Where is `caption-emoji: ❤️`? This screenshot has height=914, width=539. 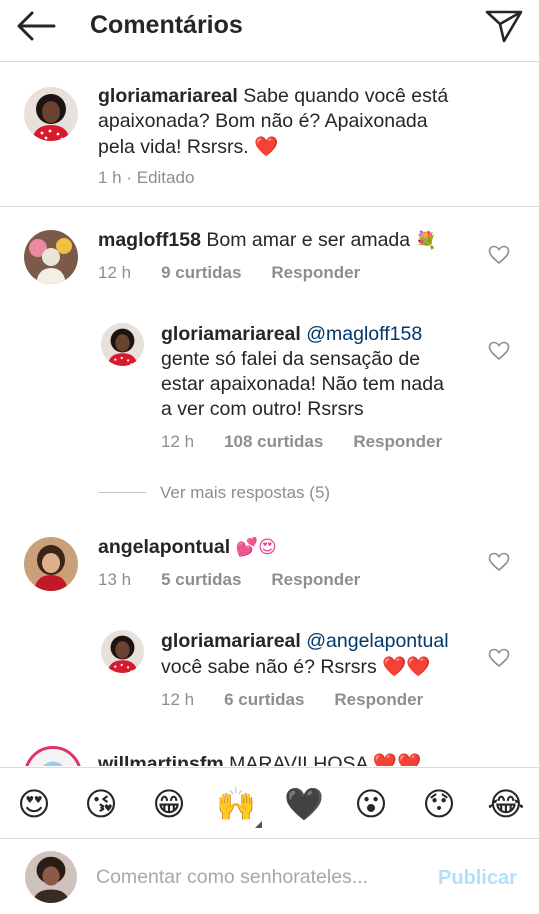 caption-emoji: ❤️ is located at coordinates (266, 146).